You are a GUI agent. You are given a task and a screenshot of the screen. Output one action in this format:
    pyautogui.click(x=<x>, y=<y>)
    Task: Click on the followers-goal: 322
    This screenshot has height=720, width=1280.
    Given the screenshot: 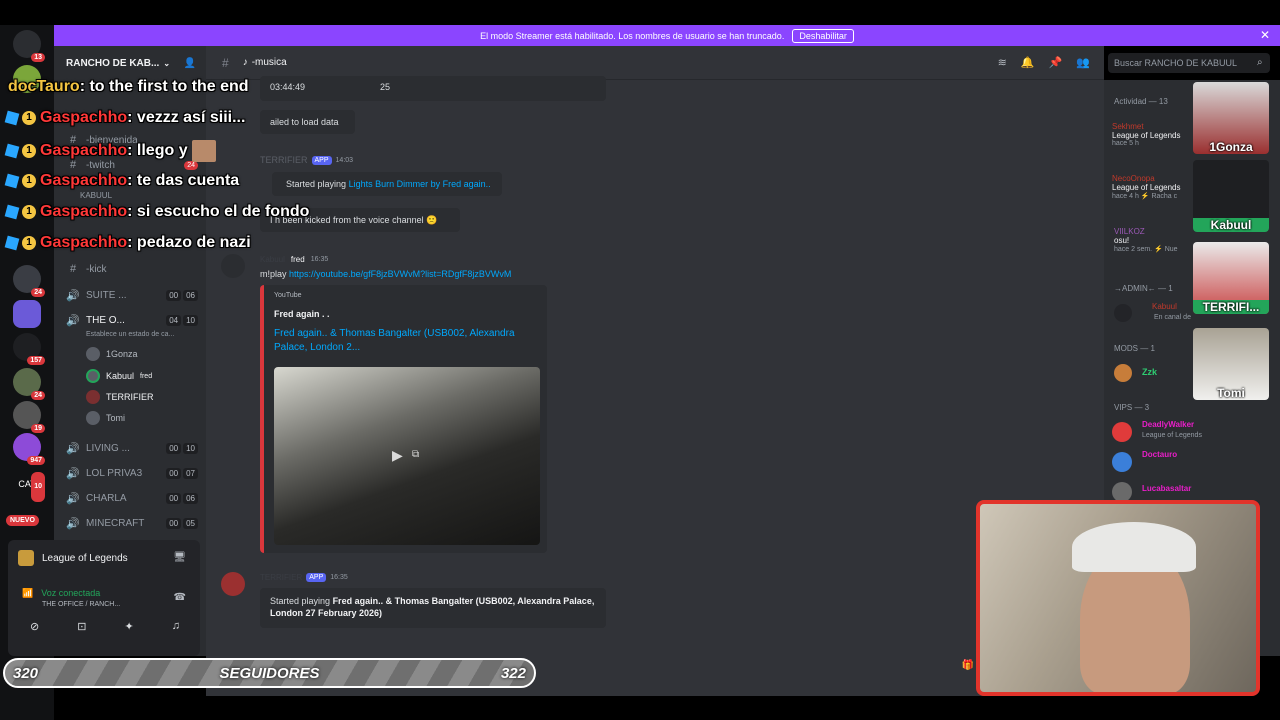 What is the action you would take?
    pyautogui.click(x=513, y=673)
    